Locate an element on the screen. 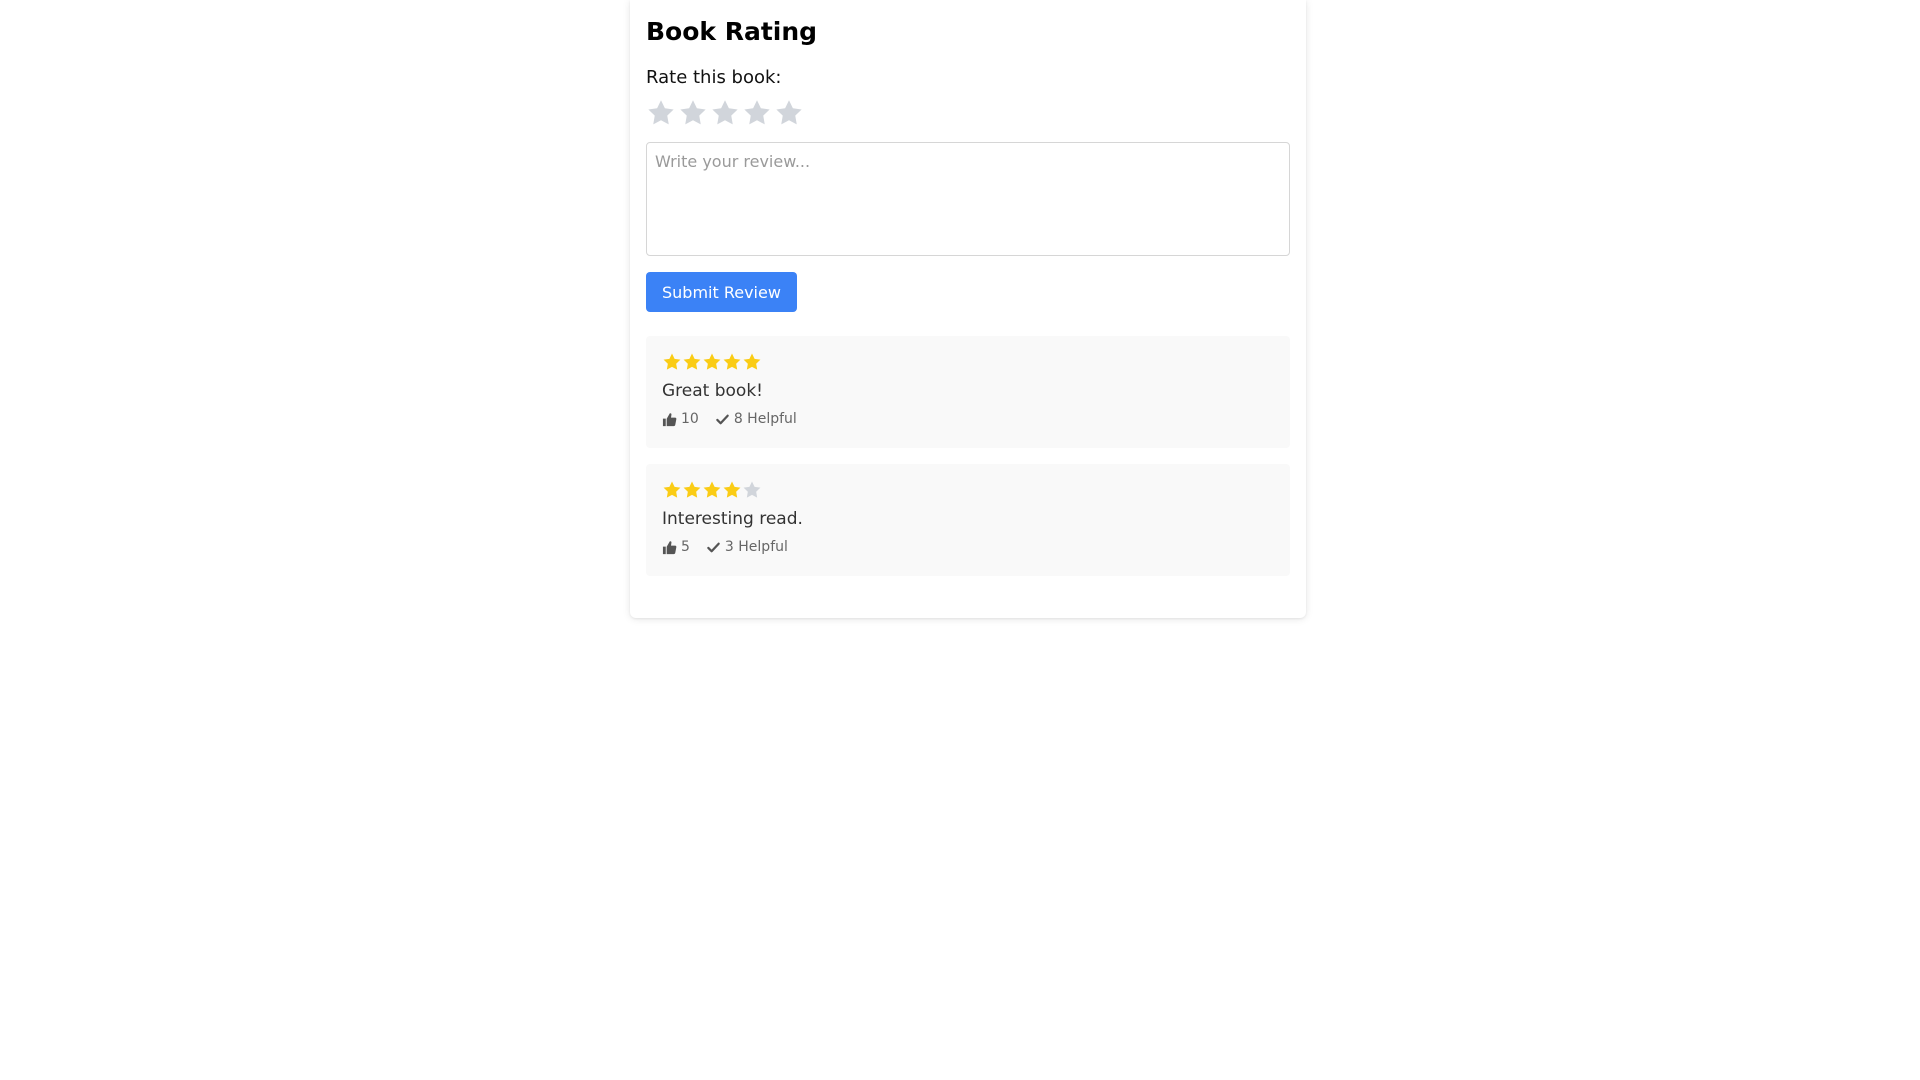  like-button: 5 is located at coordinates (676, 547).